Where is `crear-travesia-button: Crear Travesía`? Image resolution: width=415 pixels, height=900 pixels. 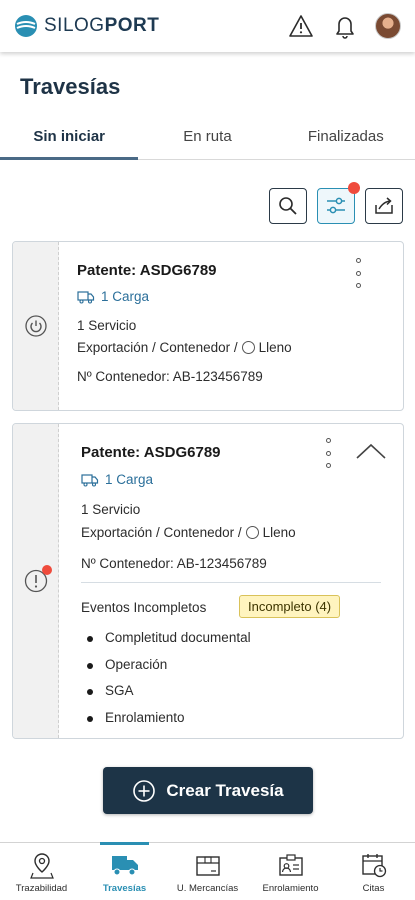 crear-travesia-button: Crear Travesía is located at coordinates (208, 790).